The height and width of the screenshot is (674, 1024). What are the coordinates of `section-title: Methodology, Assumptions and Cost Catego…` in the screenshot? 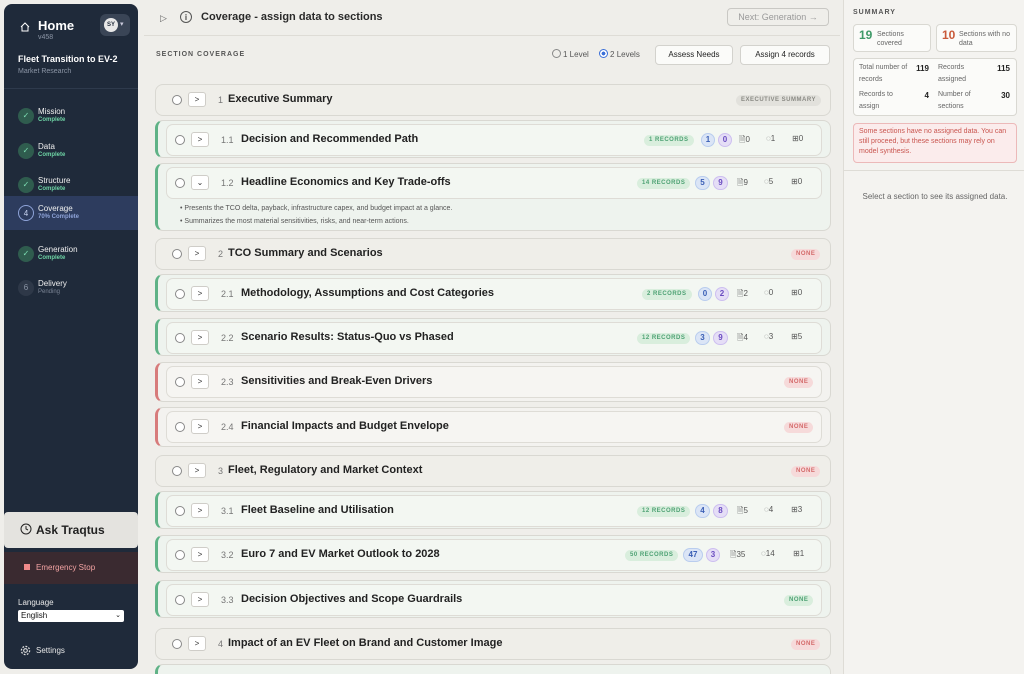 It's located at (368, 293).